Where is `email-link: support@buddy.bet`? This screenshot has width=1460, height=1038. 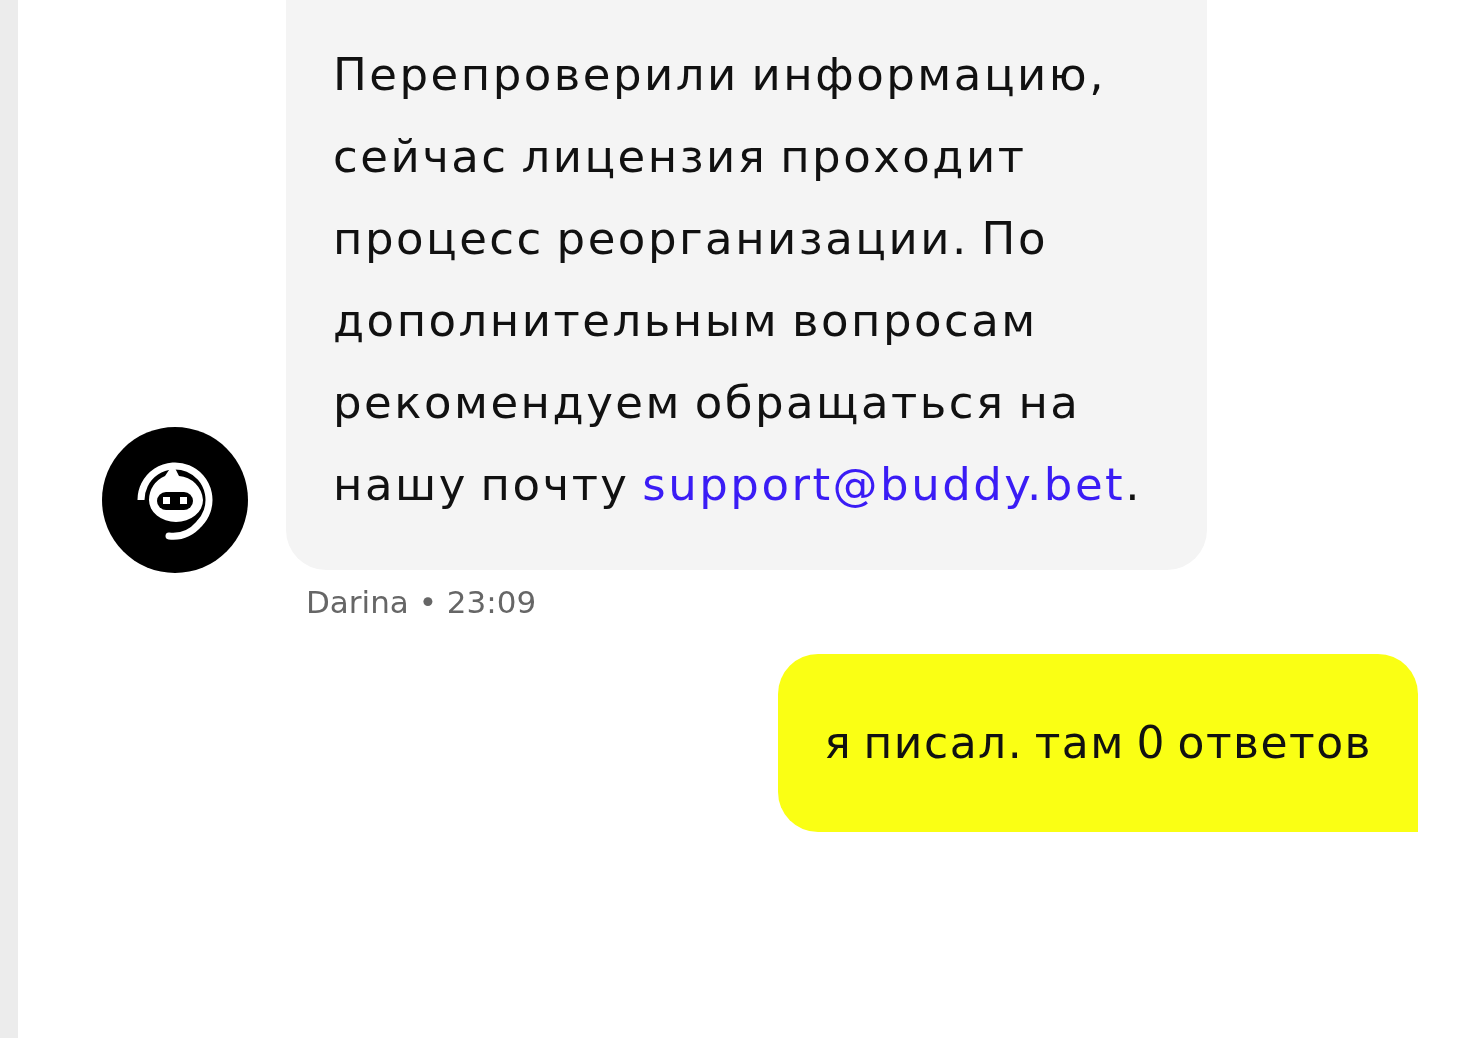 email-link: support@buddy.bet is located at coordinates (884, 484).